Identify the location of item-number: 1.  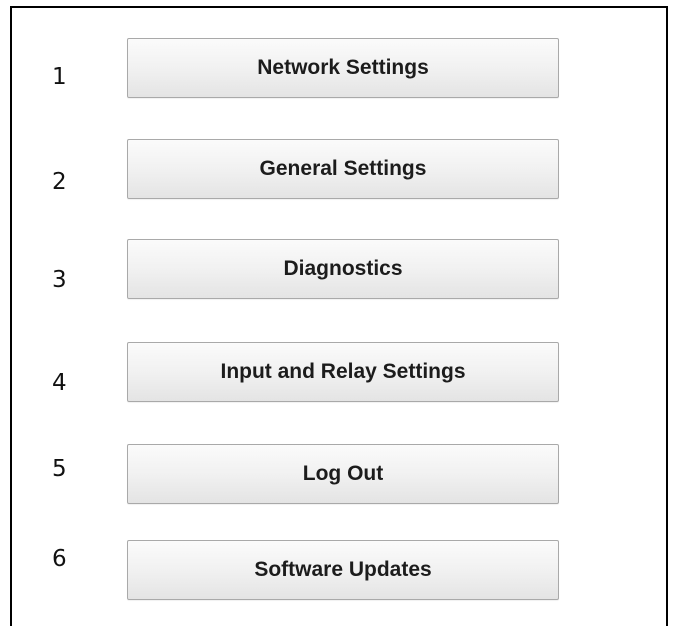
(59, 77).